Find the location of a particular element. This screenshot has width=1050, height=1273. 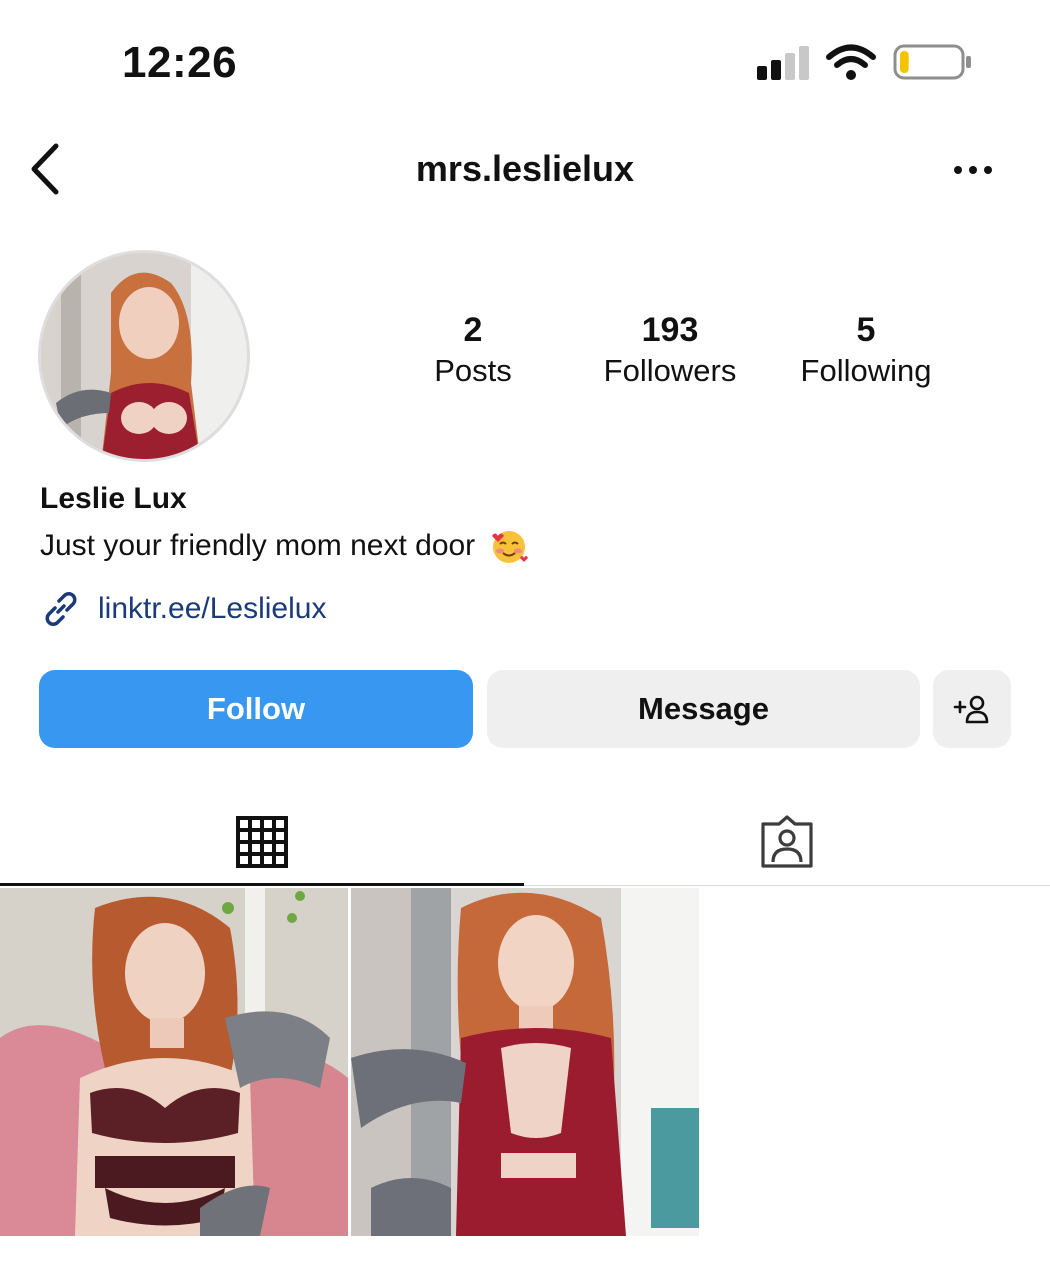

active-tab-indicator is located at coordinates (262, 884).